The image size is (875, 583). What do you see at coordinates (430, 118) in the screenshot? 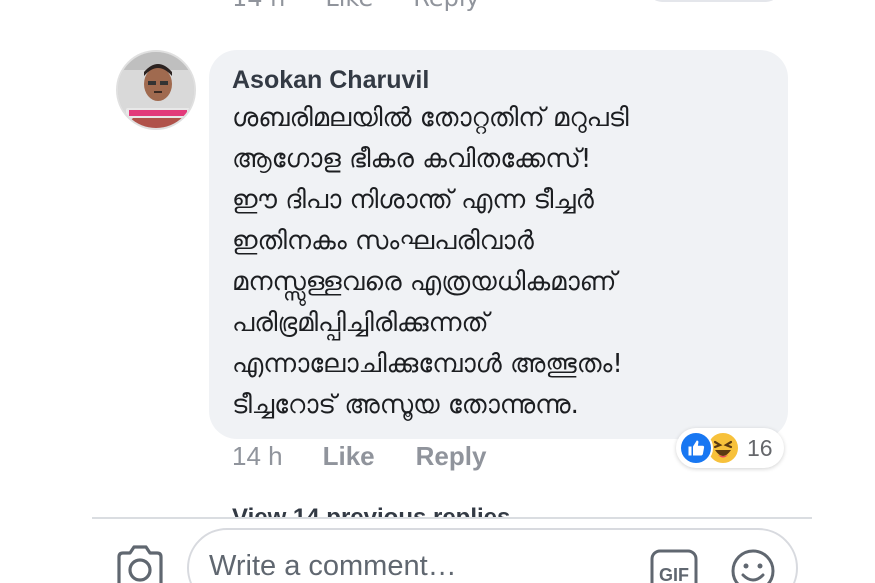
I see `comment-line: ശബരിമലയിൽ തോറ്റതിന് മറുപടി` at bounding box center [430, 118].